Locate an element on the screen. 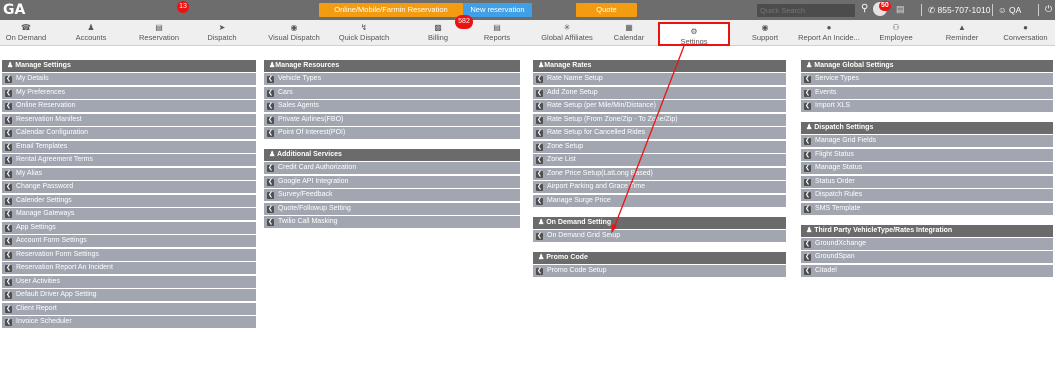 The image size is (1055, 391). chart-icon: ▤ is located at coordinates (900, 9).